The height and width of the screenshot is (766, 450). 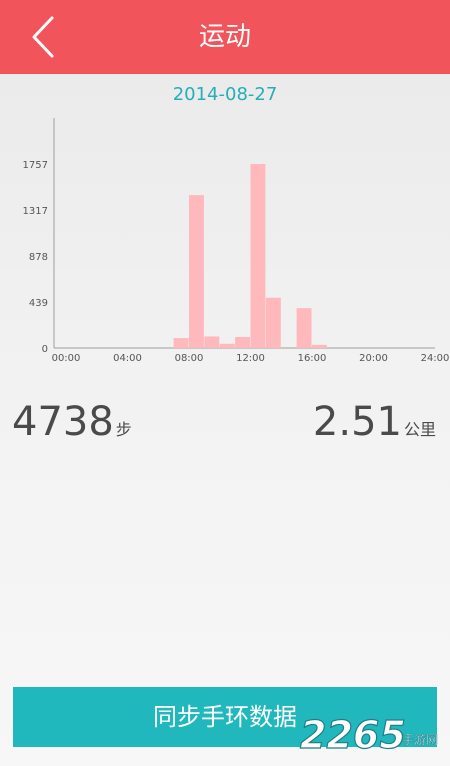 What do you see at coordinates (63, 422) in the screenshot?
I see `steps-value: 4738` at bounding box center [63, 422].